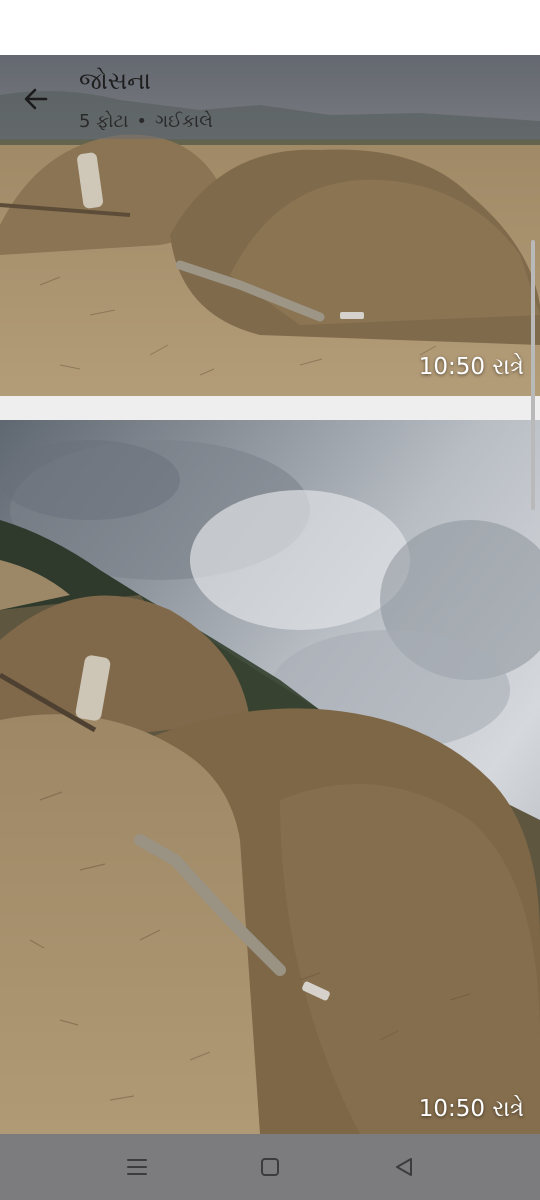 This screenshot has height=1200, width=540. I want to click on photo-count: 5 ફોટા, so click(104, 121).